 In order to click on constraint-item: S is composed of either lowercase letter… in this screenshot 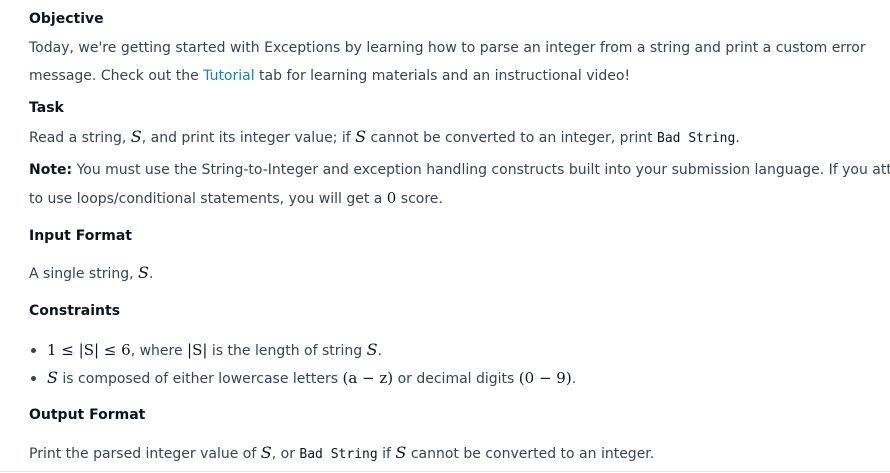, I will do `click(302, 378)`.